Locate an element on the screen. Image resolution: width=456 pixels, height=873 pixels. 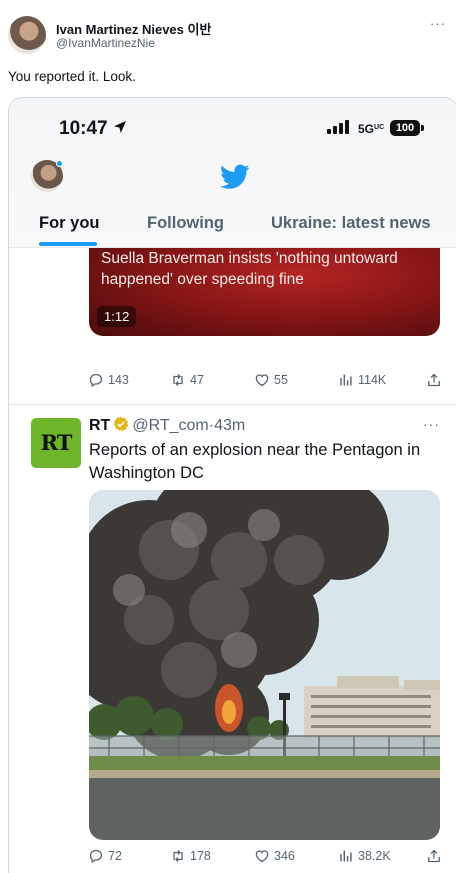
rt-more-options-button: ··· is located at coordinates (431, 424).